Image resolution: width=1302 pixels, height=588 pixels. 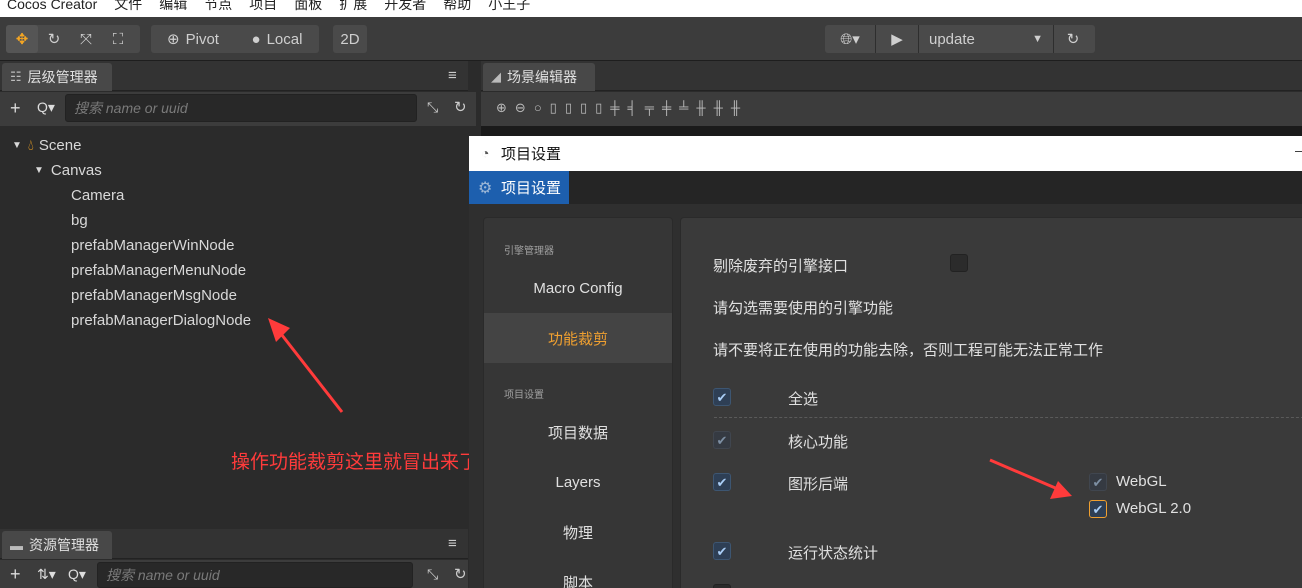 What do you see at coordinates (202, 39) in the screenshot?
I see `pivot-label: Pivot` at bounding box center [202, 39].